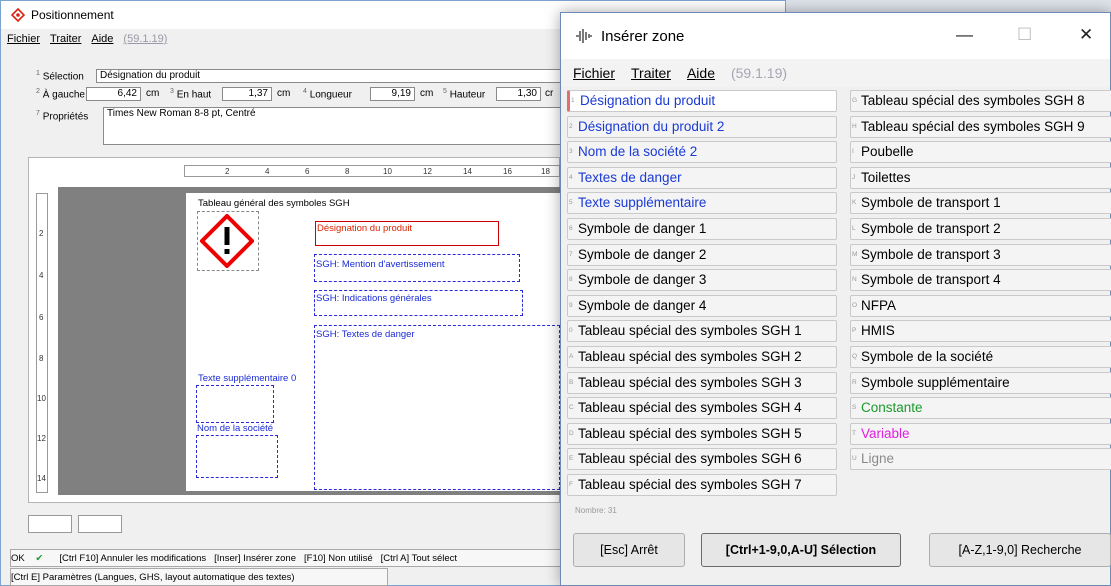 The width and height of the screenshot is (1111, 586). Describe the element at coordinates (573, 100) in the screenshot. I see `shortcut-key: 1` at that location.